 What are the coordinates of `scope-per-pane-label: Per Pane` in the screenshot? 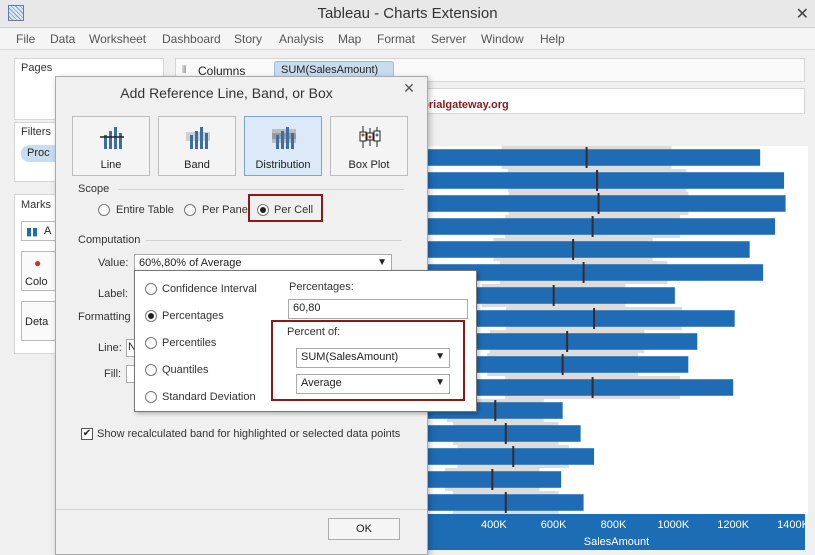 It's located at (225, 210).